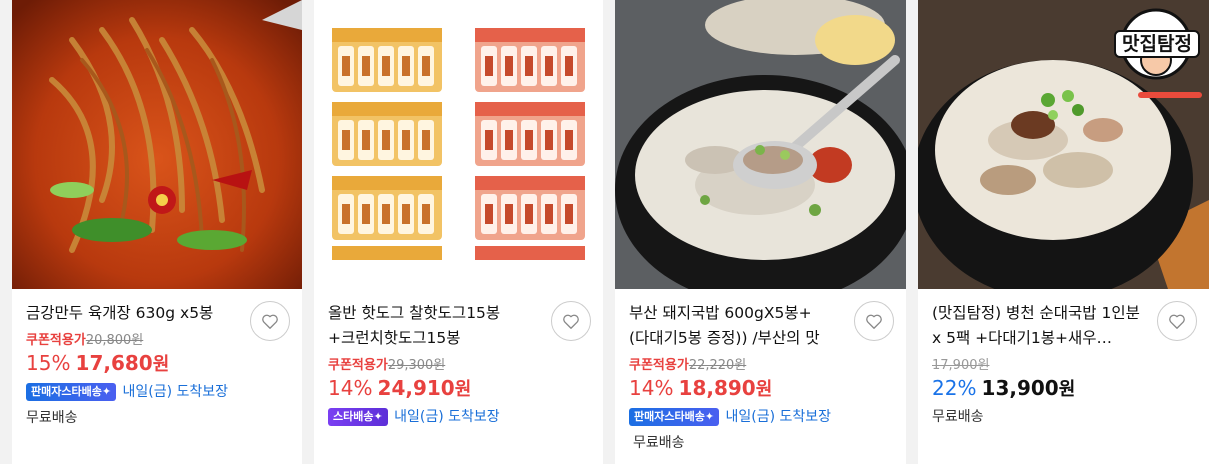 The height and width of the screenshot is (464, 1209). What do you see at coordinates (717, 388) in the screenshot?
I see `sale-price: 18,890` at bounding box center [717, 388].